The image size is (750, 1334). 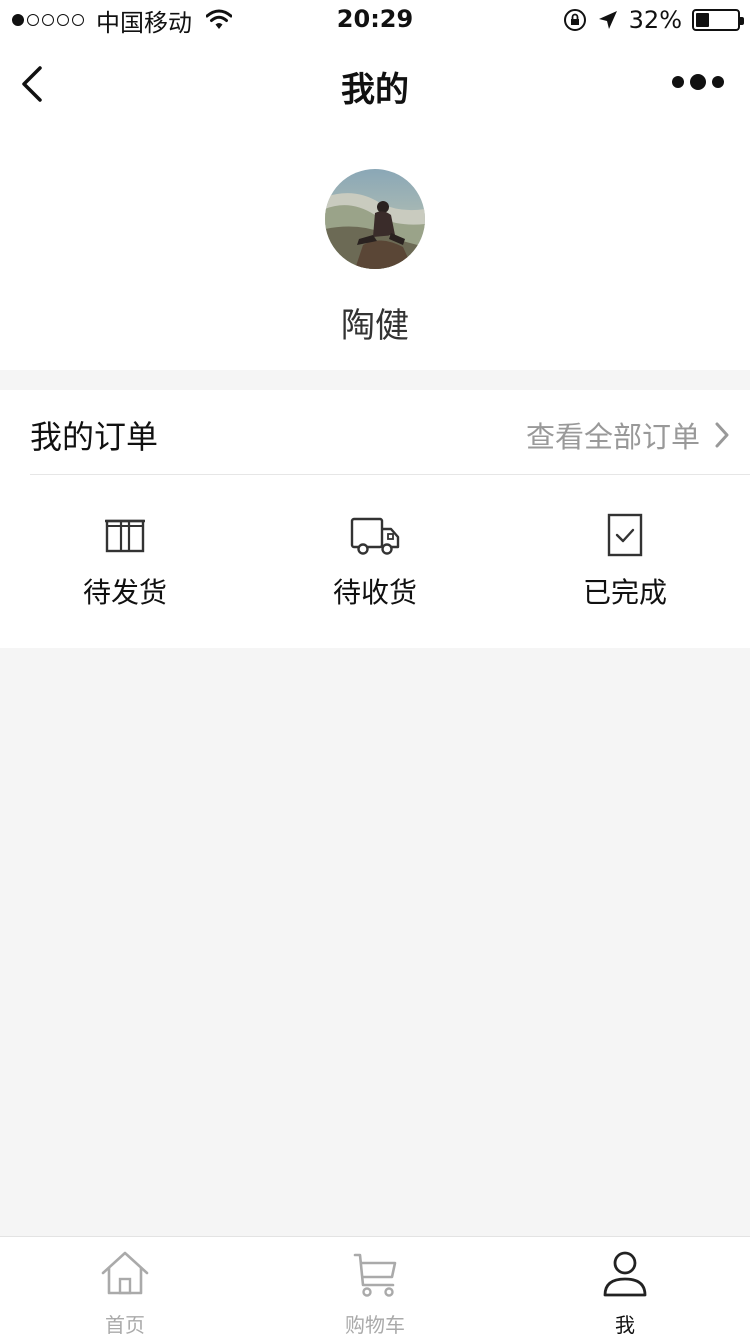 What do you see at coordinates (702, 20) in the screenshot?
I see `battery-level` at bounding box center [702, 20].